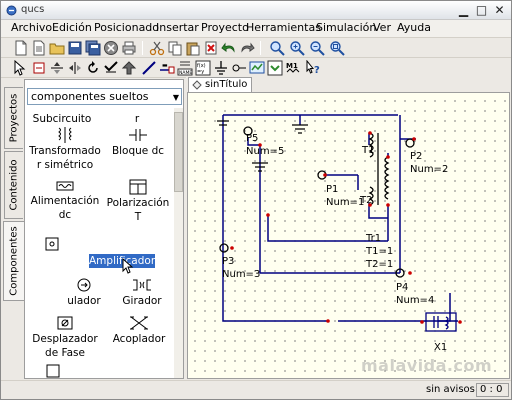 The height and width of the screenshot is (400, 512). What do you see at coordinates (380, 264) in the screenshot?
I see `label-tr1-t2: T2=1` at bounding box center [380, 264].